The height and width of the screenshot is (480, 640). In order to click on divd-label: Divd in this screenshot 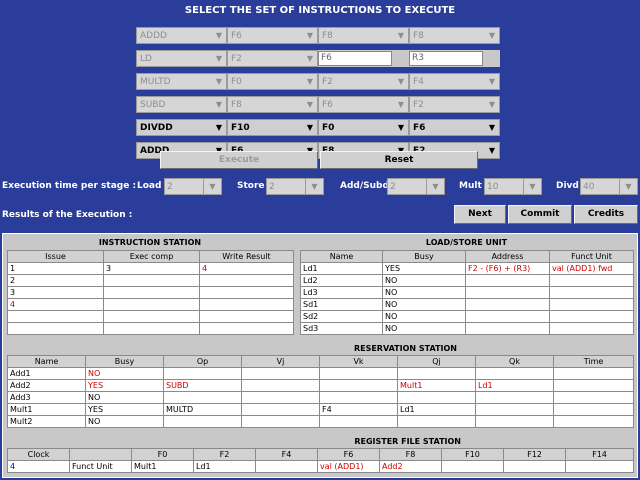, I will do `click(567, 186)`.